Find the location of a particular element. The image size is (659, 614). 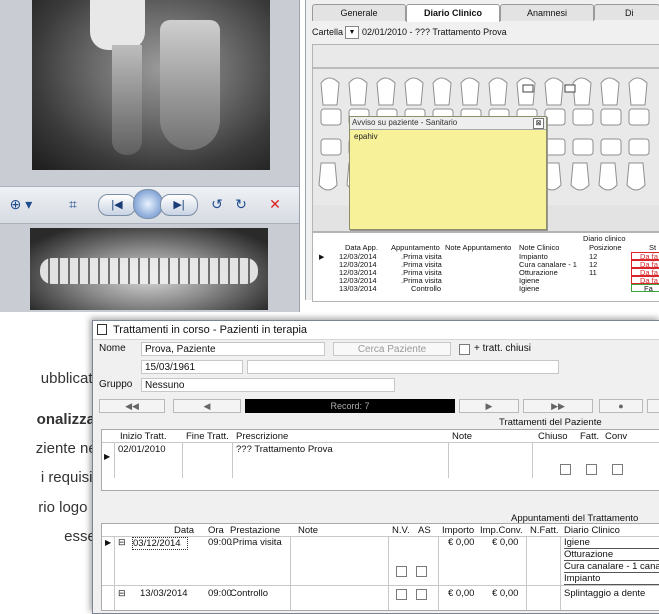

appt-diario-item: Impianto is located at coordinates (611, 579).